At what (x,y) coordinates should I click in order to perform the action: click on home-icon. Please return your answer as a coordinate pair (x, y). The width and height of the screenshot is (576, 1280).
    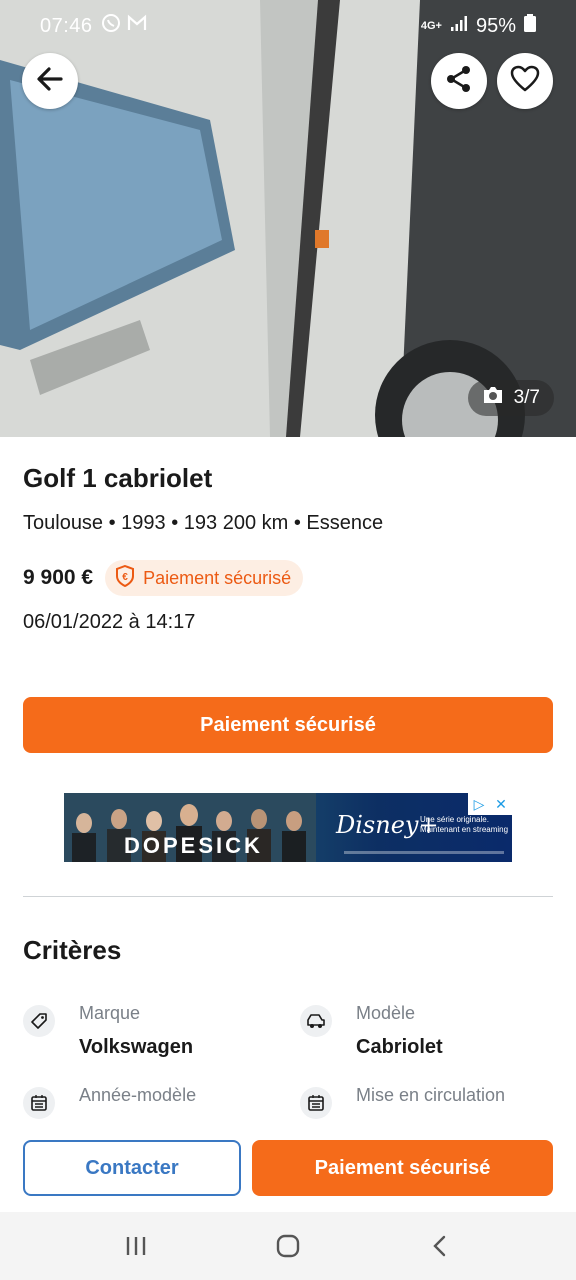
    Looking at the image, I should click on (288, 1246).